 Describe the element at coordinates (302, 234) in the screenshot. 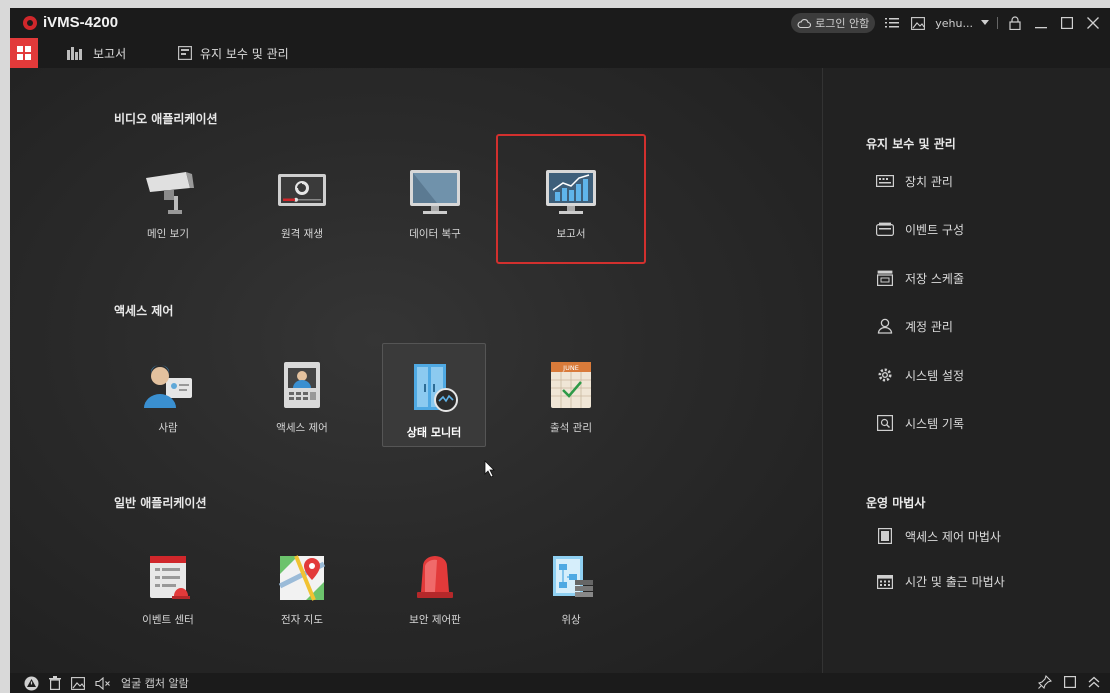

I see `tile-remote-playback-label: 원격 재생` at that location.